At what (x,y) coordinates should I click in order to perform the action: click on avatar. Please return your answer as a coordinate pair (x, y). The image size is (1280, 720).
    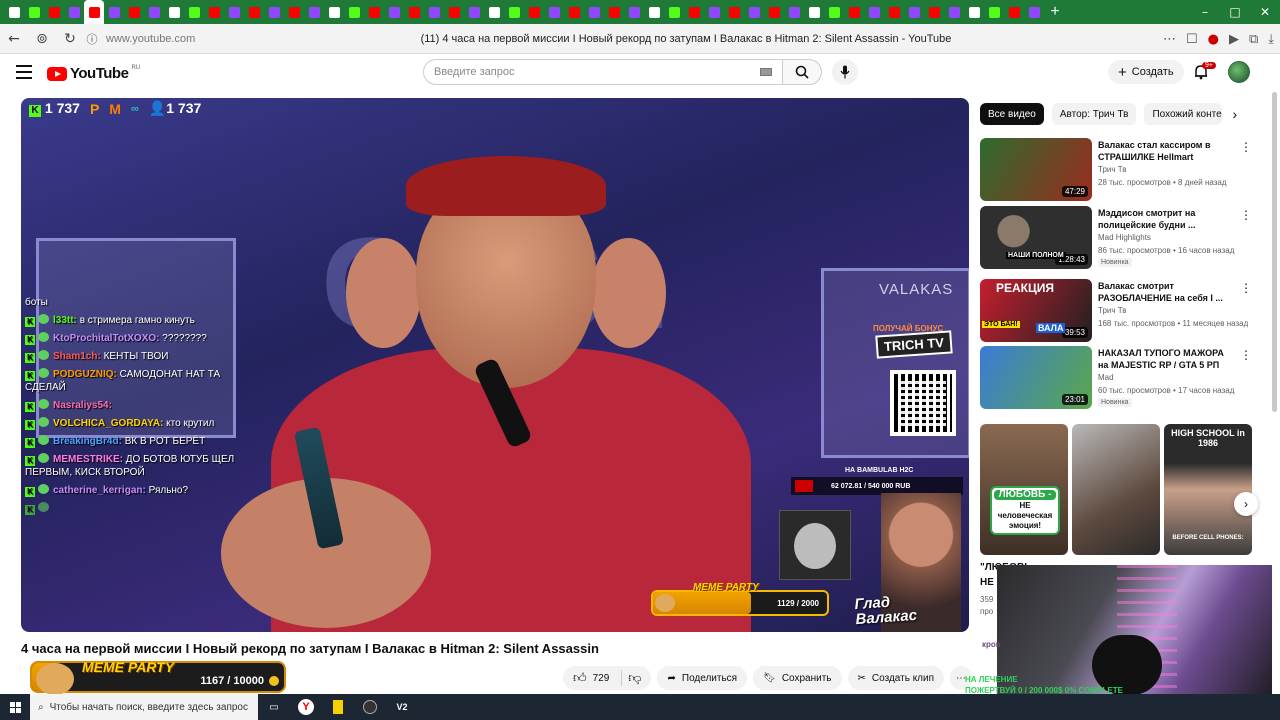
    Looking at the image, I should click on (1239, 72).